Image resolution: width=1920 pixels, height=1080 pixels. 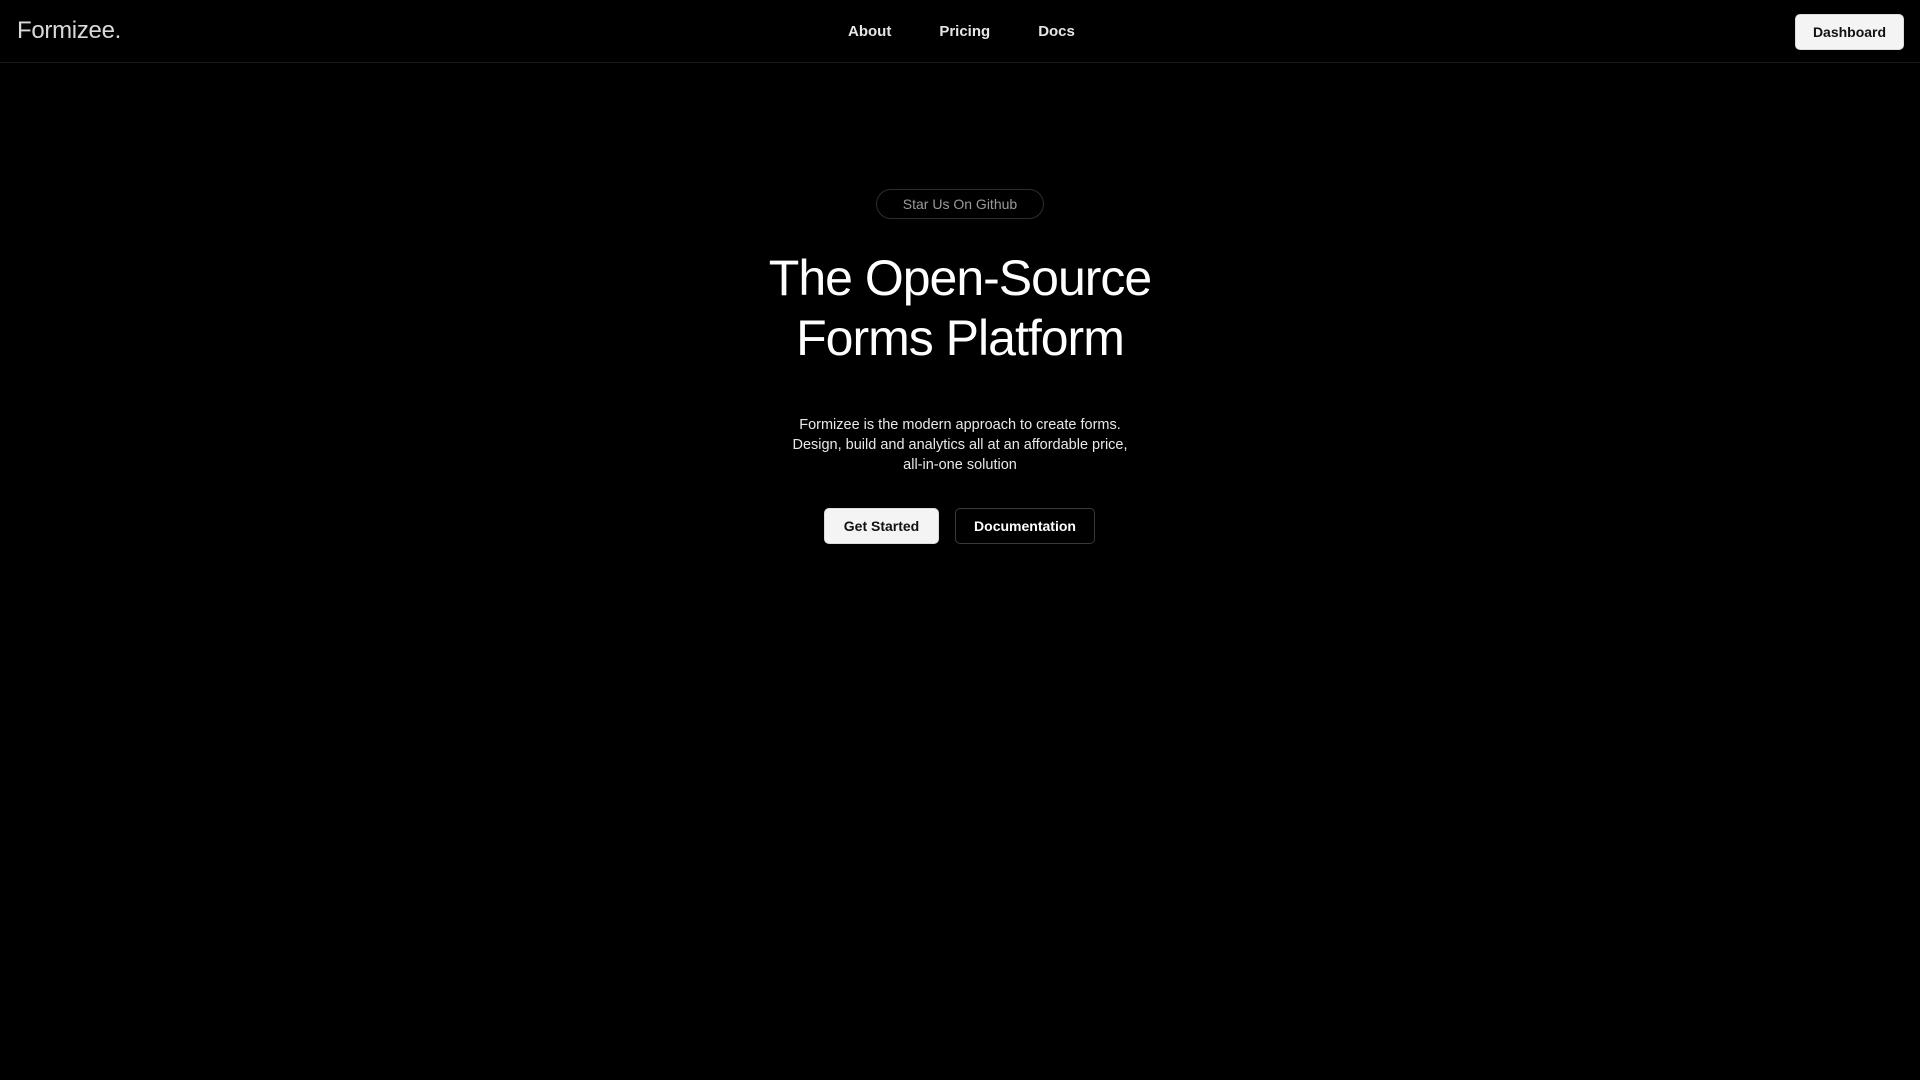 What do you see at coordinates (960, 464) in the screenshot?
I see `hero-subtitle-line-3: all-in-one solution` at bounding box center [960, 464].